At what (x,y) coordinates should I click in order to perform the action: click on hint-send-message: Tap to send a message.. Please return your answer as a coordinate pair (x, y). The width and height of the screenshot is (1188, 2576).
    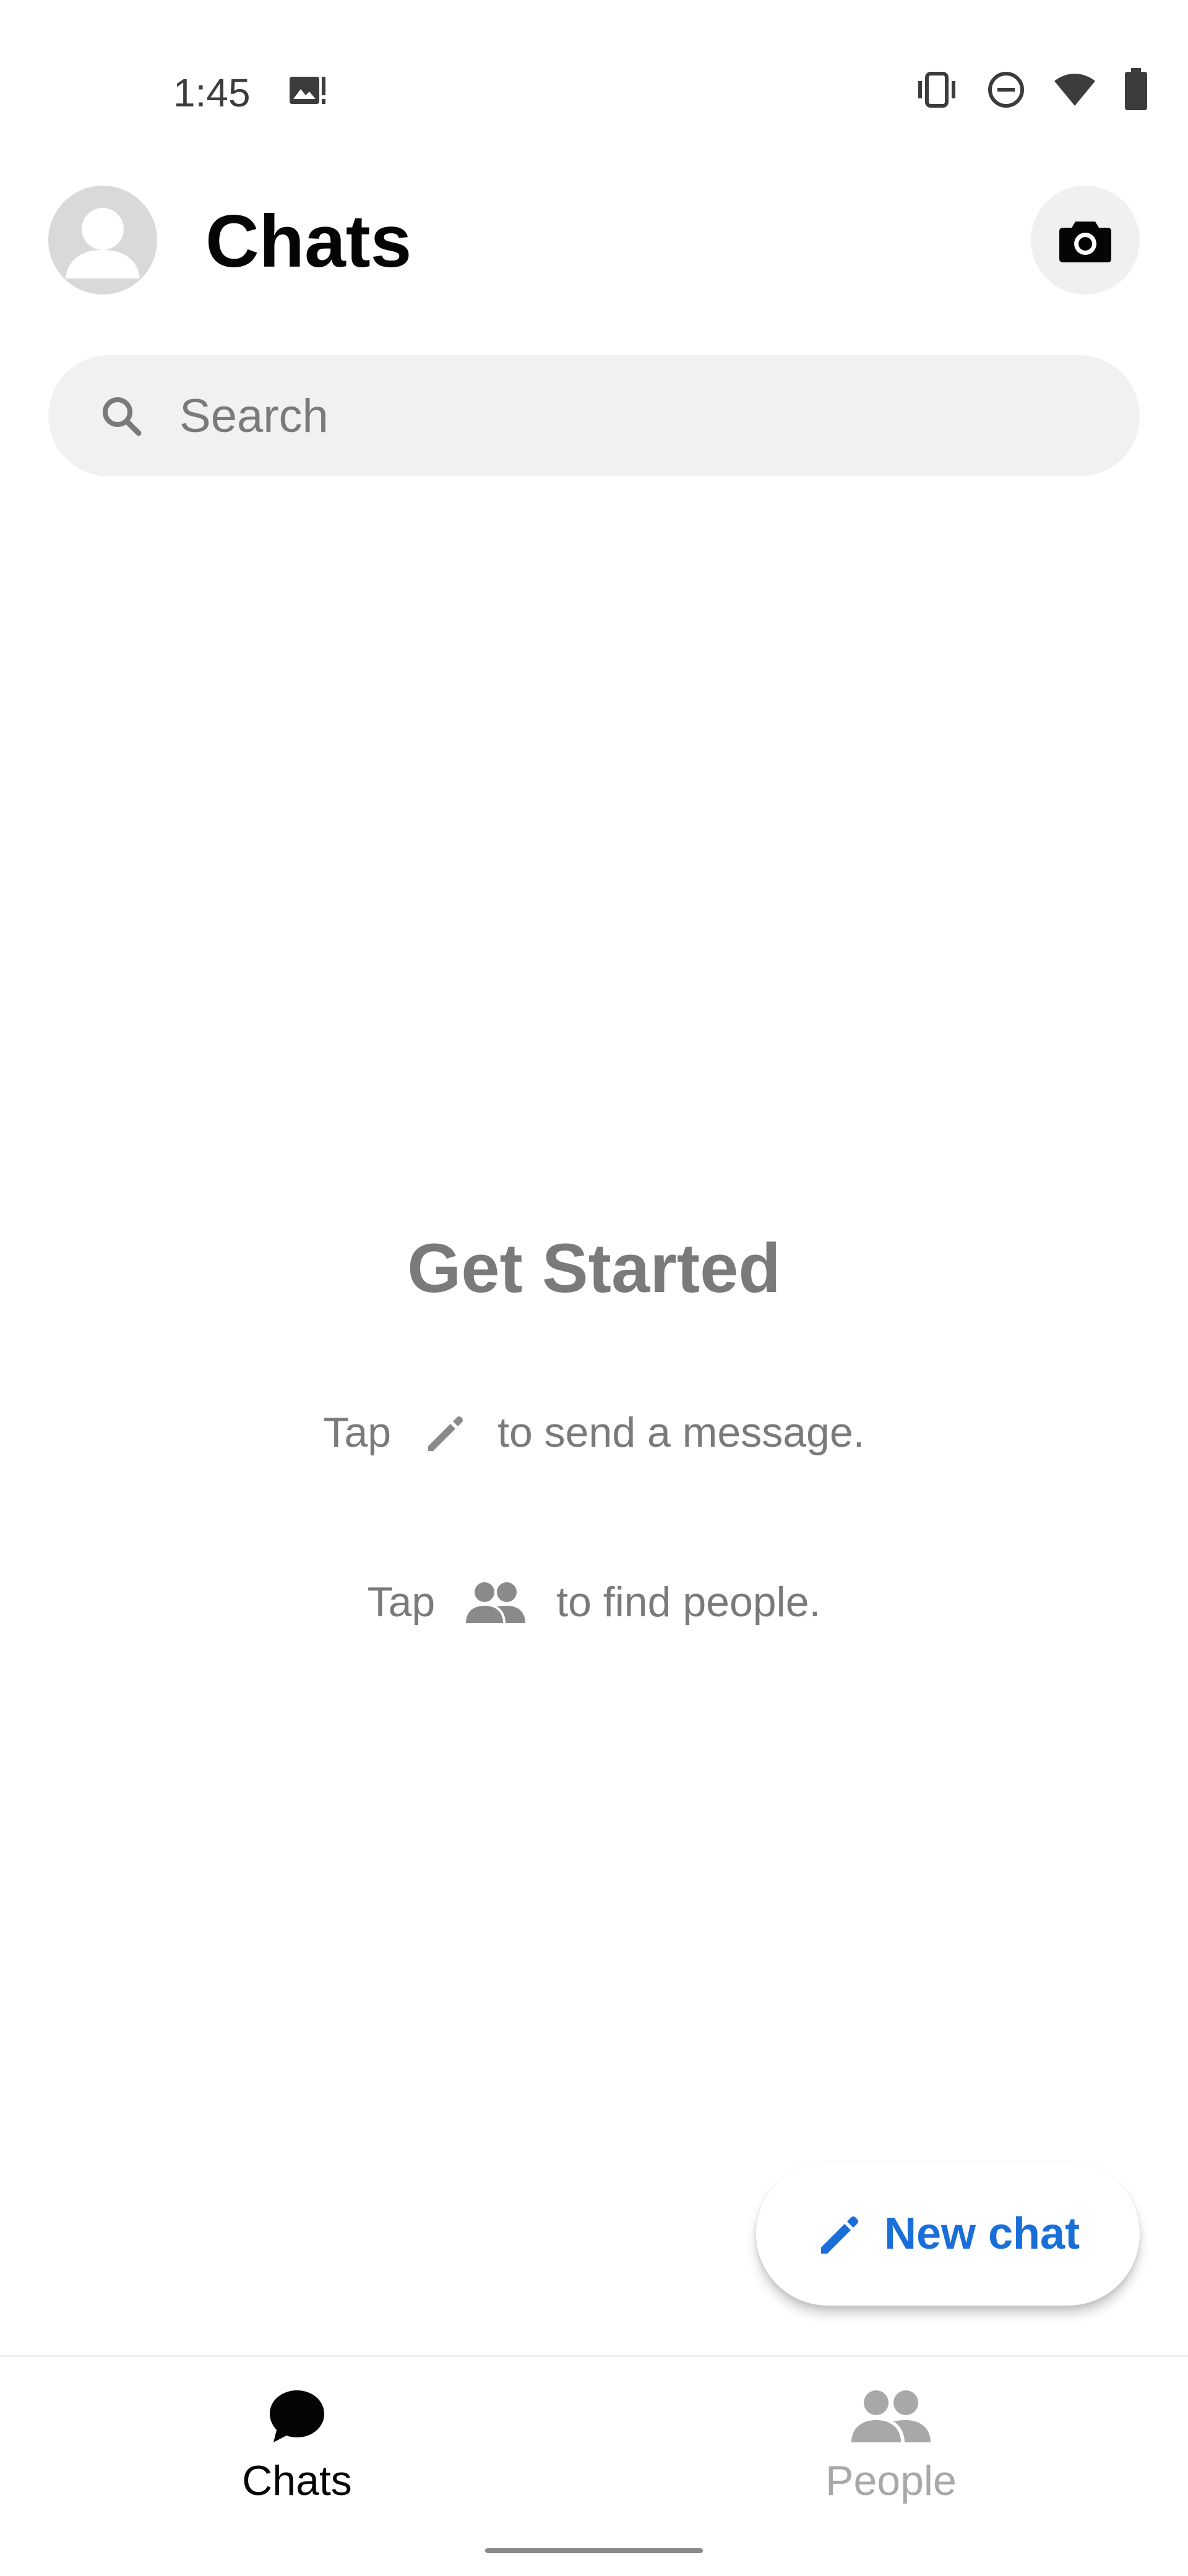
    Looking at the image, I should click on (594, 1432).